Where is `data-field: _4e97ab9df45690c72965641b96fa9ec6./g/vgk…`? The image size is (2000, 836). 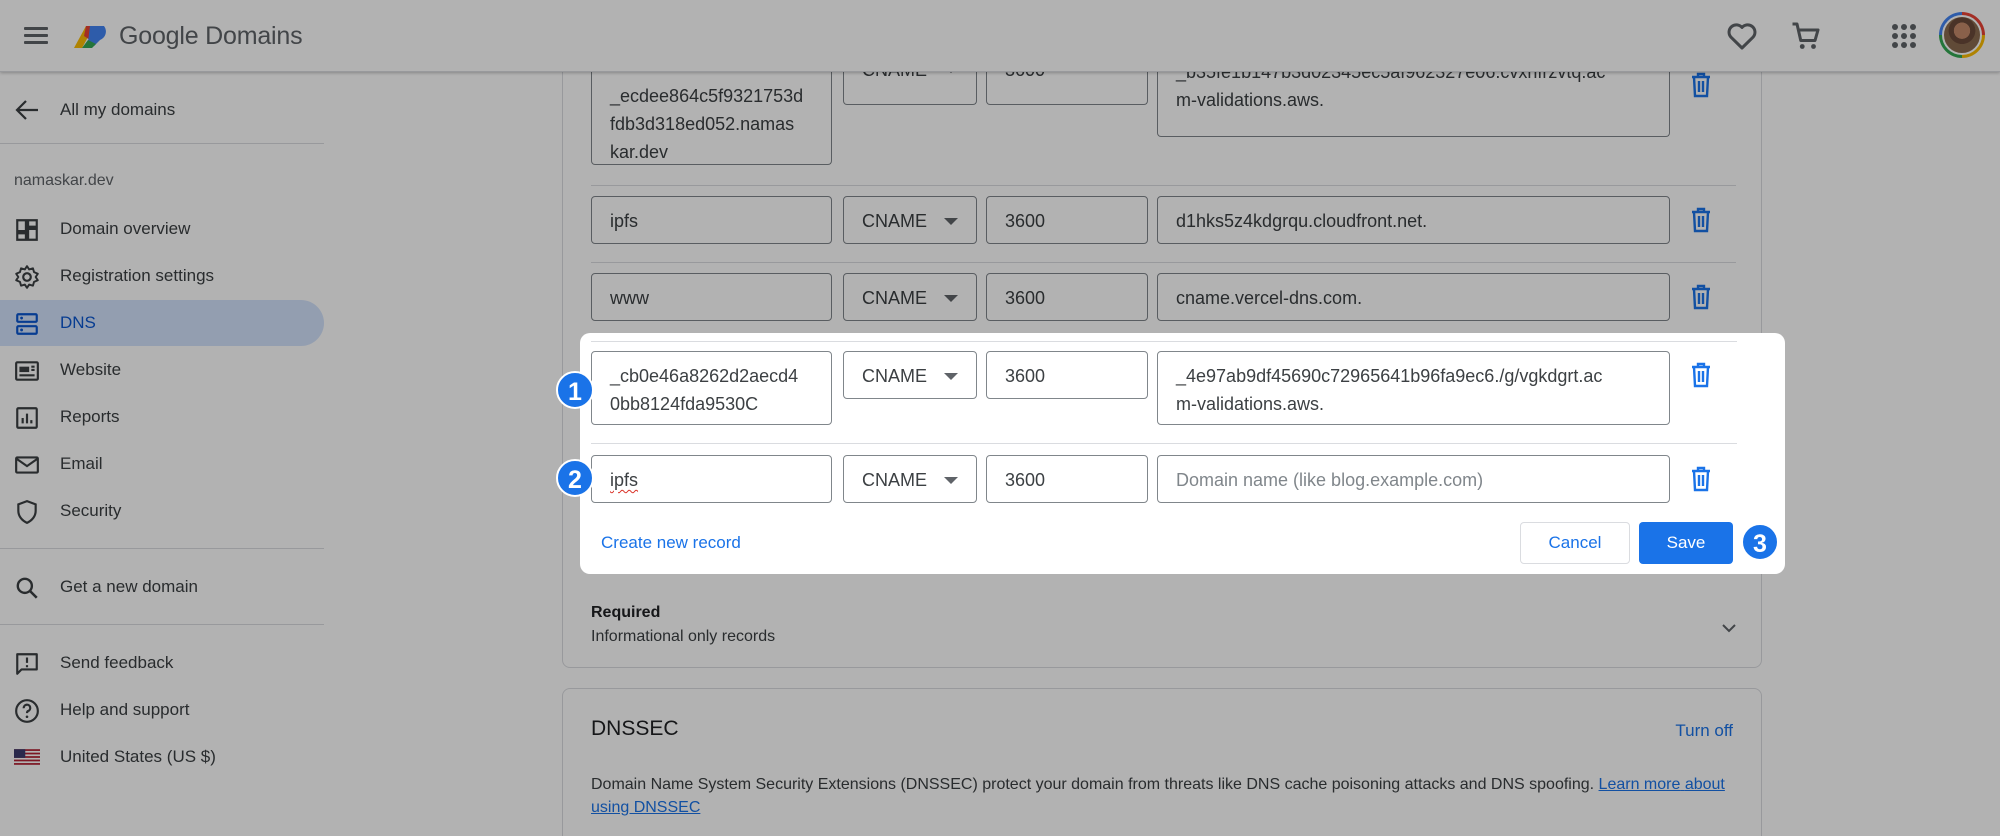
data-field: _4e97ab9df45690c72965641b96fa9ec6./g/vgk… is located at coordinates (1413, 388).